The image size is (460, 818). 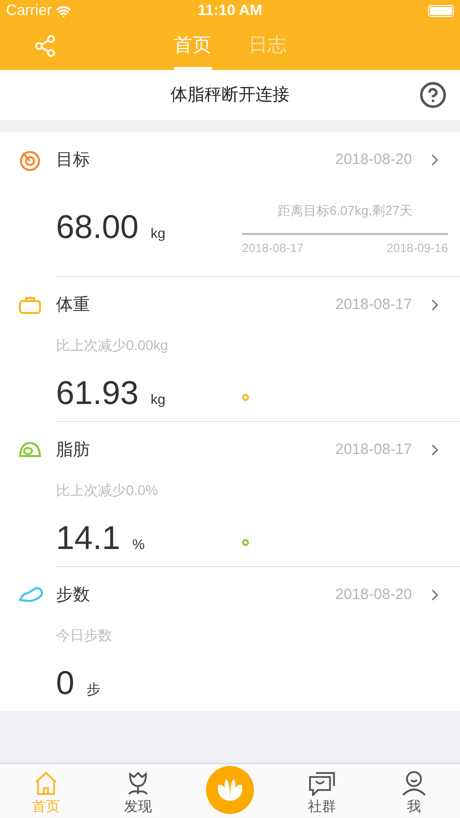 What do you see at coordinates (230, 95) in the screenshot?
I see `connection-status: 体脂秤断开连接` at bounding box center [230, 95].